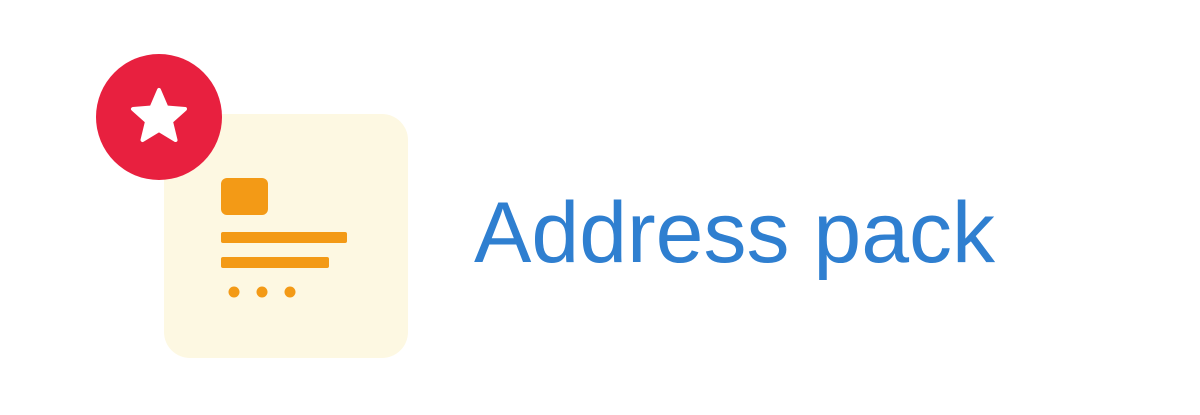 This screenshot has height=415, width=1200. I want to click on star-badge, so click(159, 117).